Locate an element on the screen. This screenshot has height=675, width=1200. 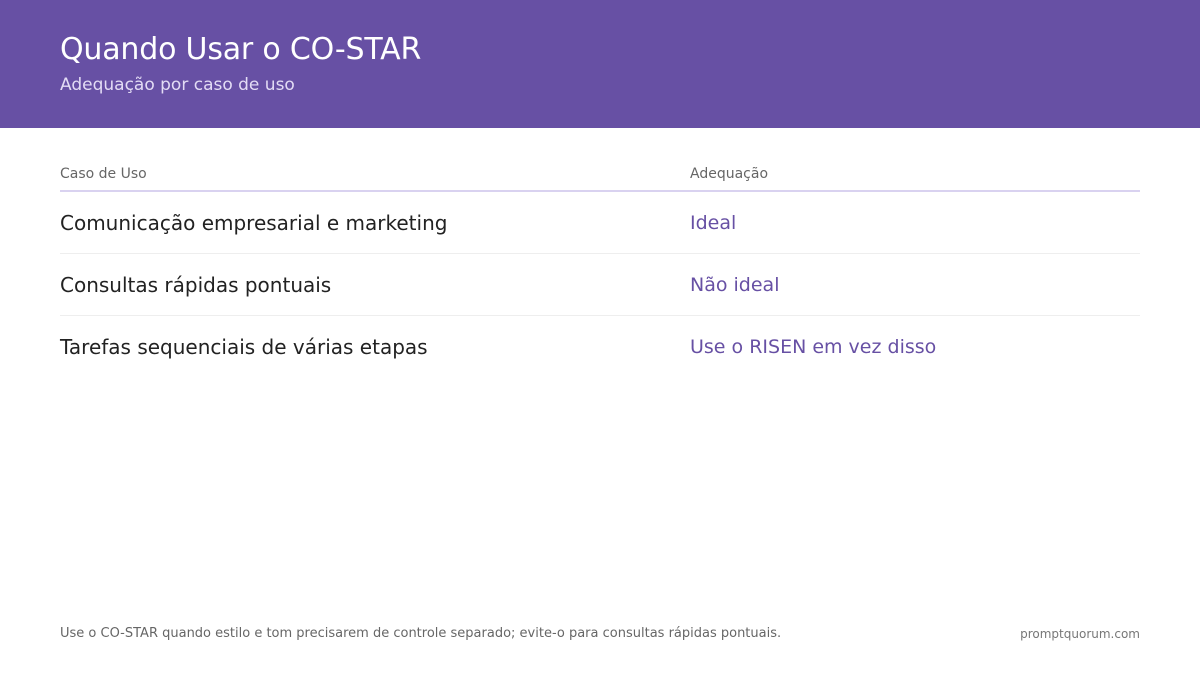
page-subtitle: Adequação por caso de uso is located at coordinates (177, 85).